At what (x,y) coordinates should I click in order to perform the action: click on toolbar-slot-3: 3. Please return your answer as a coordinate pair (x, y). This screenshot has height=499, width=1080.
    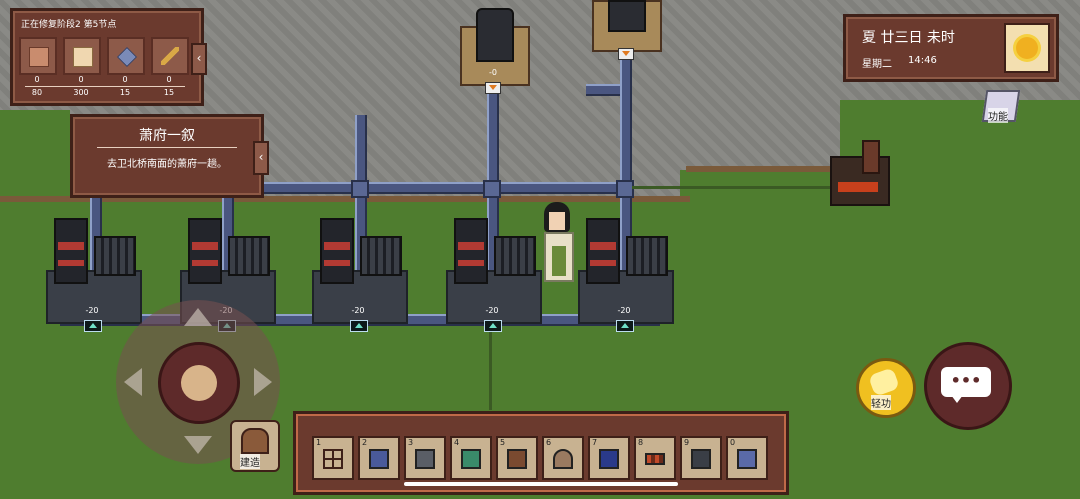
    Looking at the image, I should click on (425, 458).